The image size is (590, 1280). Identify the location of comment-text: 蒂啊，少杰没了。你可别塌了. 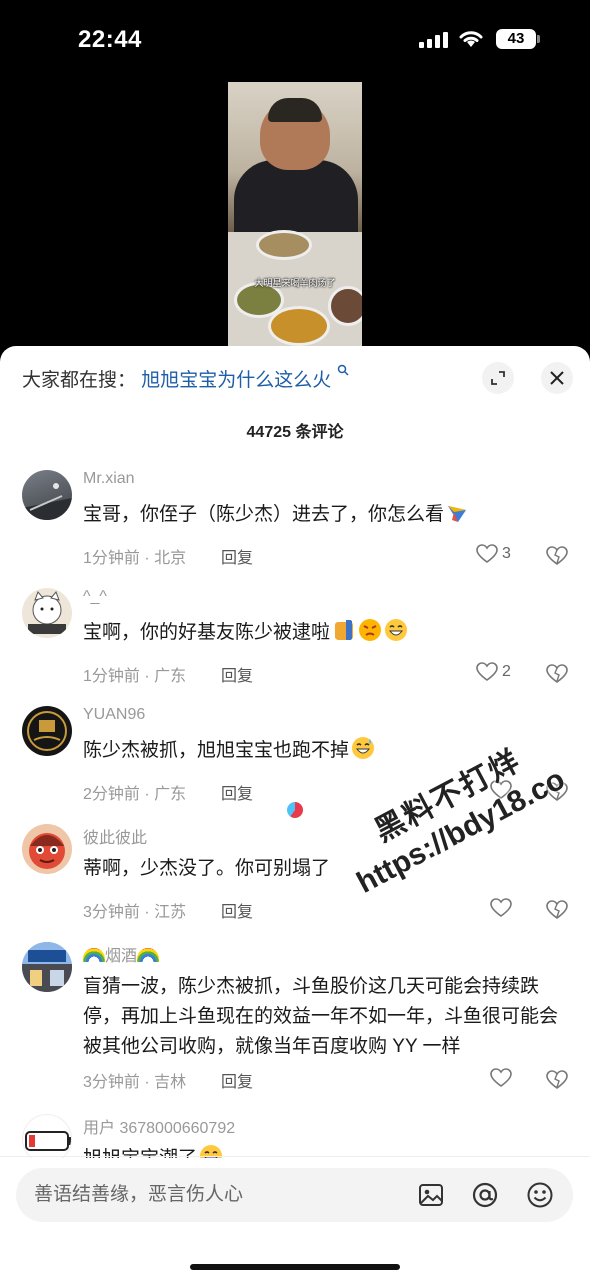
(207, 868).